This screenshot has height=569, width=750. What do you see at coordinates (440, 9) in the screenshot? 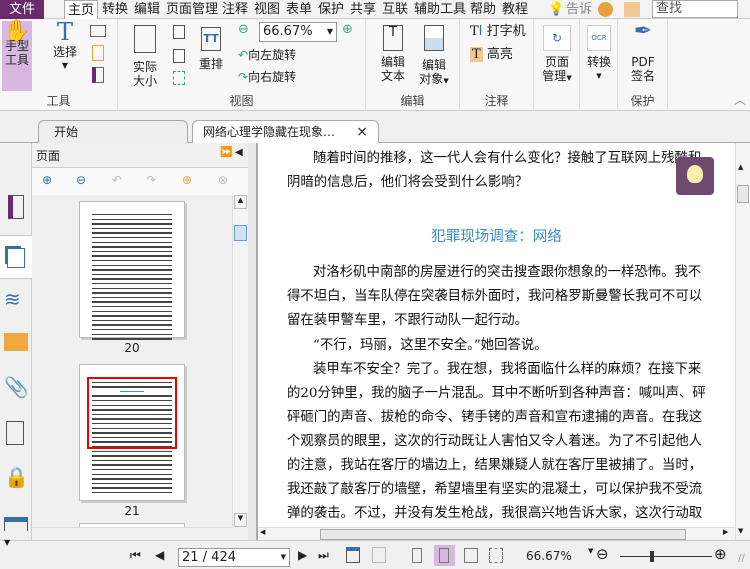
I see `tab-accessibility: 辅助工具` at bounding box center [440, 9].